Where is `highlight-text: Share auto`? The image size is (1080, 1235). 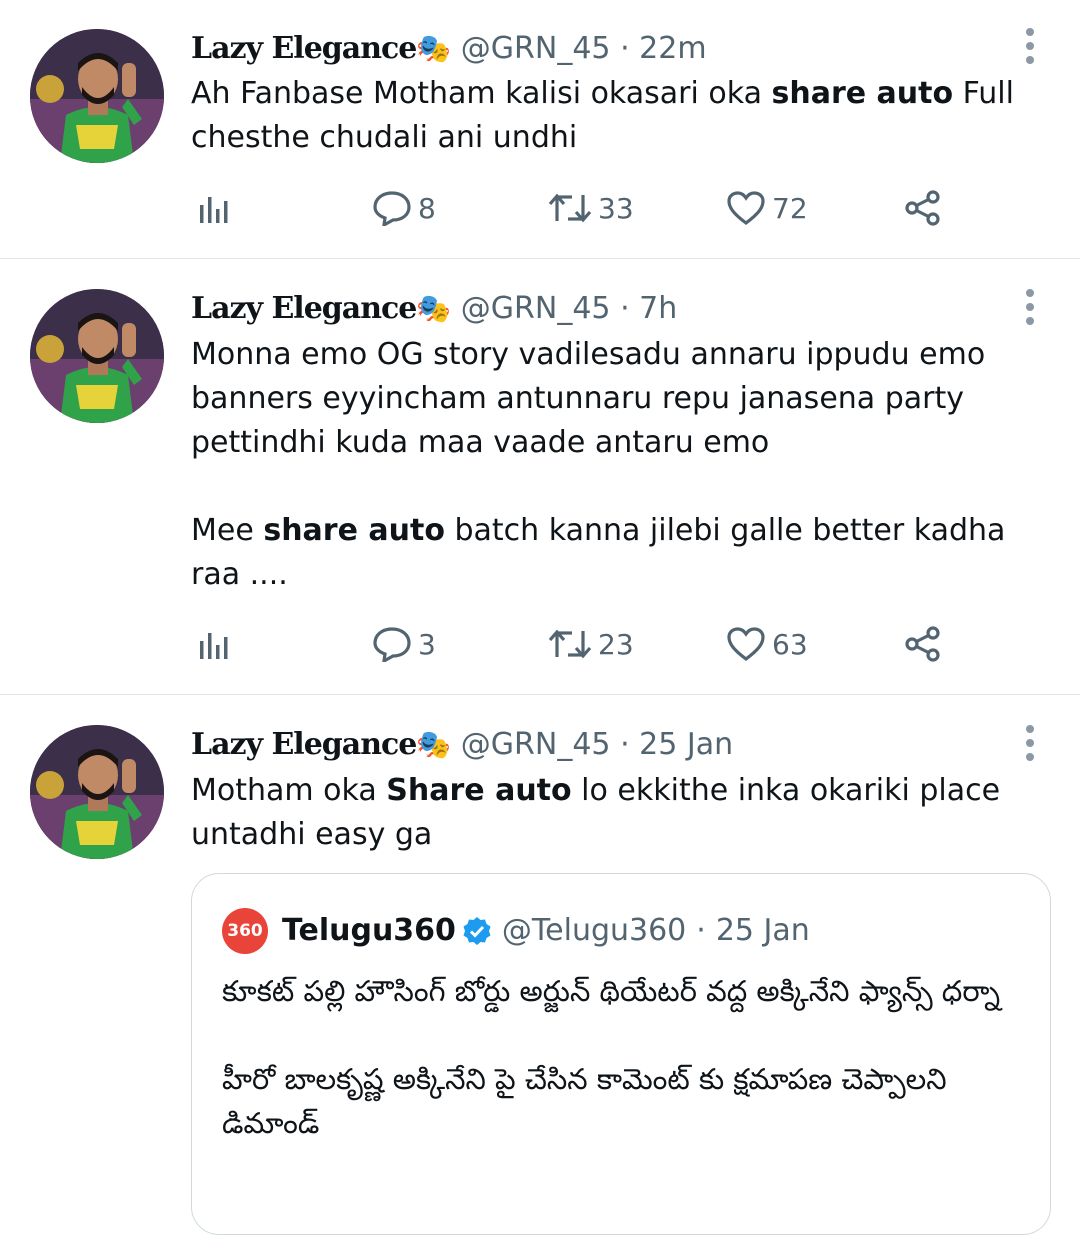
highlight-text: Share auto is located at coordinates (479, 790).